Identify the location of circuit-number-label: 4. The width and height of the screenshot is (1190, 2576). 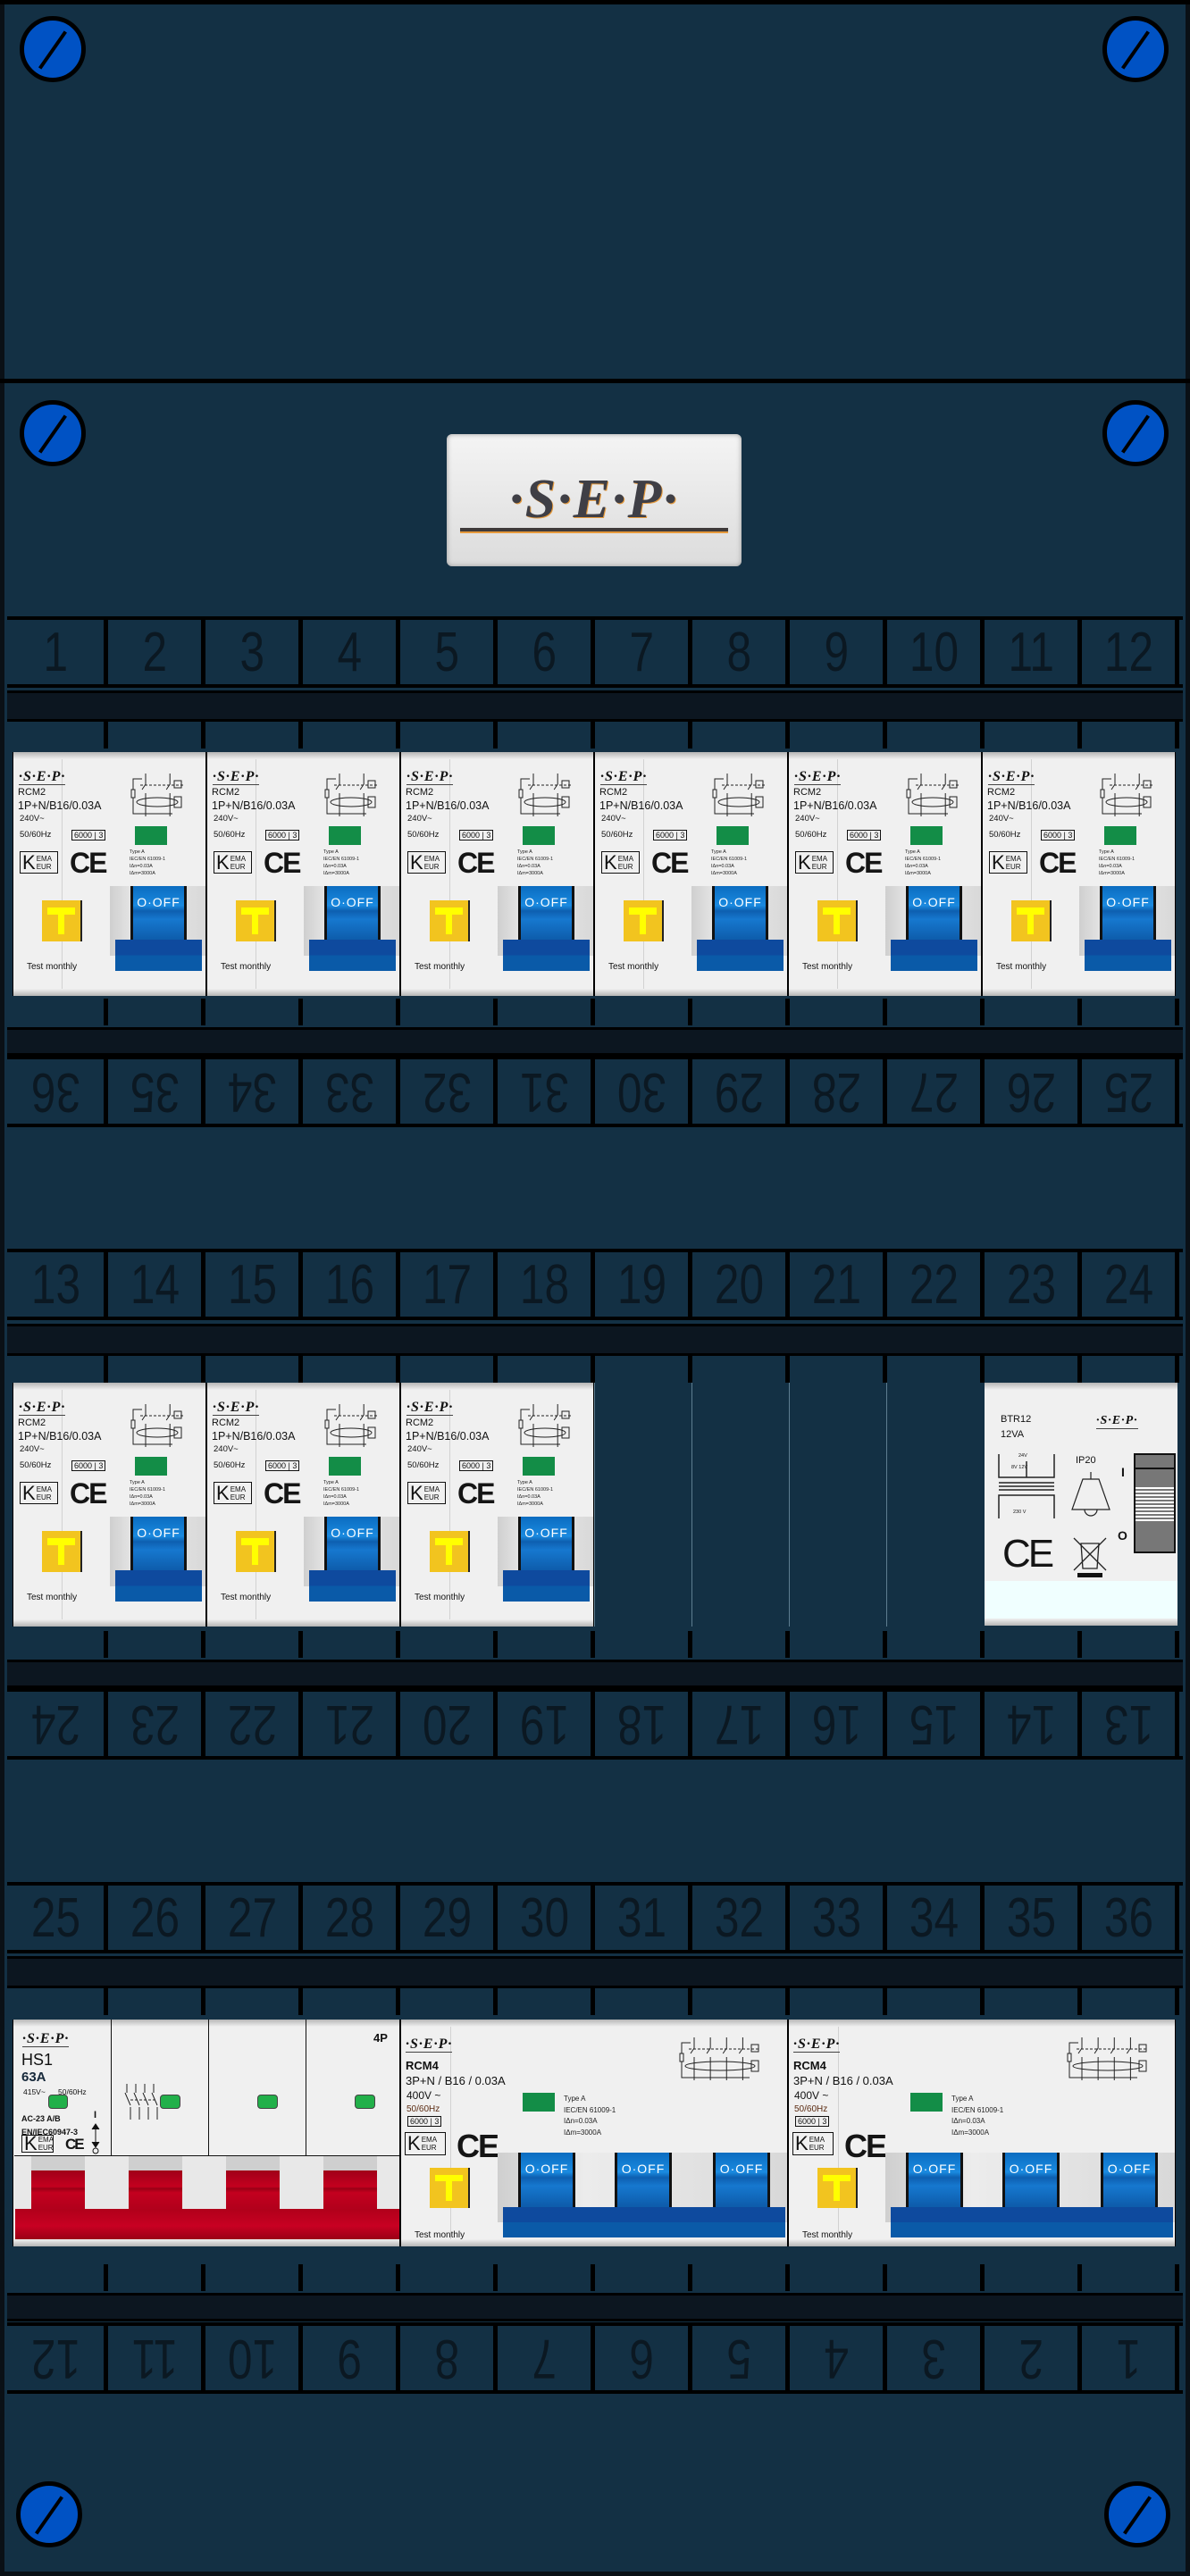
(352, 652).